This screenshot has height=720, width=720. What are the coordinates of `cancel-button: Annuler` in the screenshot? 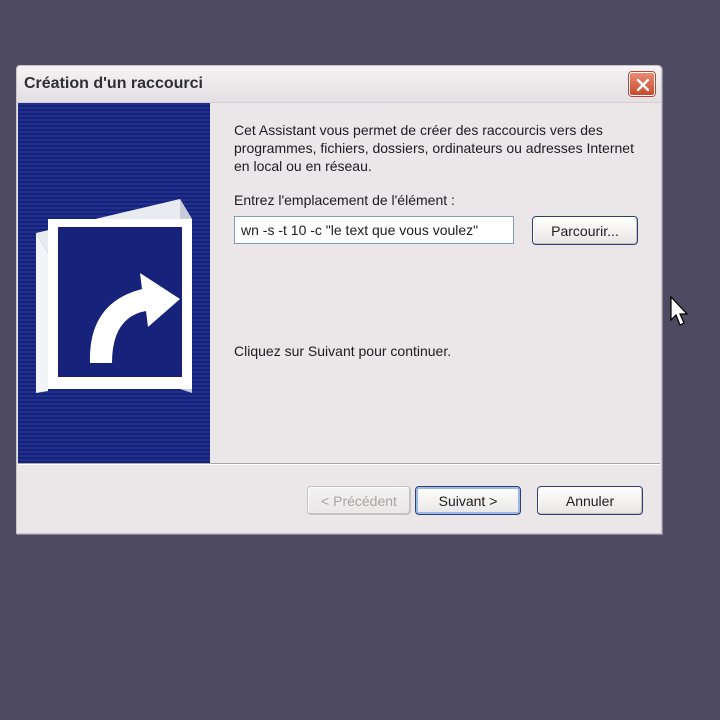 It's located at (590, 500).